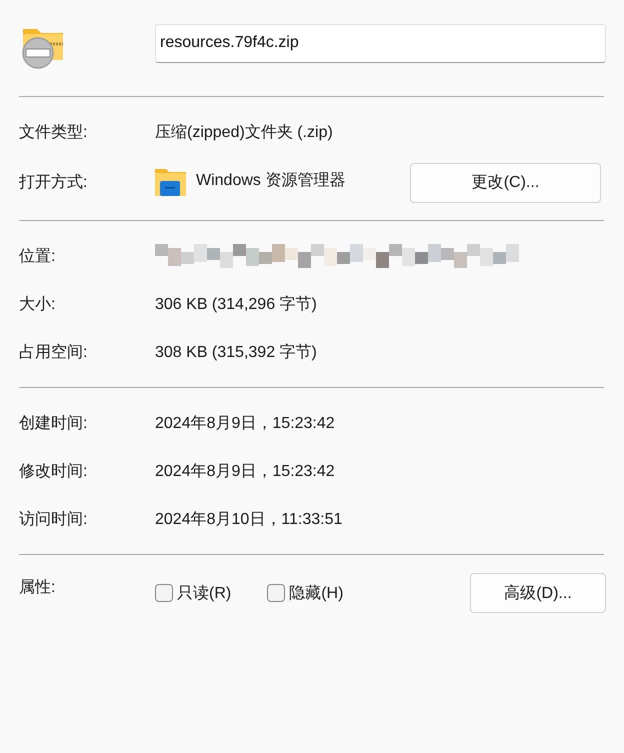 The image size is (624, 753). Describe the element at coordinates (236, 352) in the screenshot. I see `field-value: 308 KB (315,392 字节)` at that location.